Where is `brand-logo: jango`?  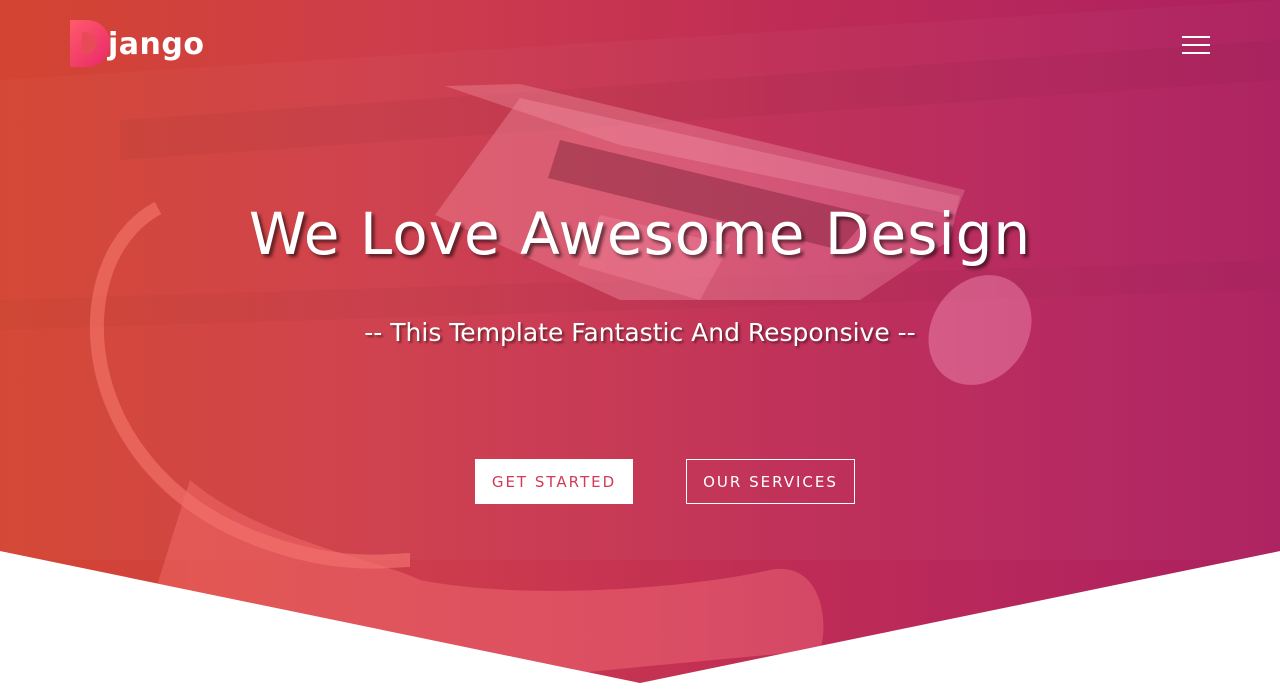
brand-logo: jango is located at coordinates (137, 43).